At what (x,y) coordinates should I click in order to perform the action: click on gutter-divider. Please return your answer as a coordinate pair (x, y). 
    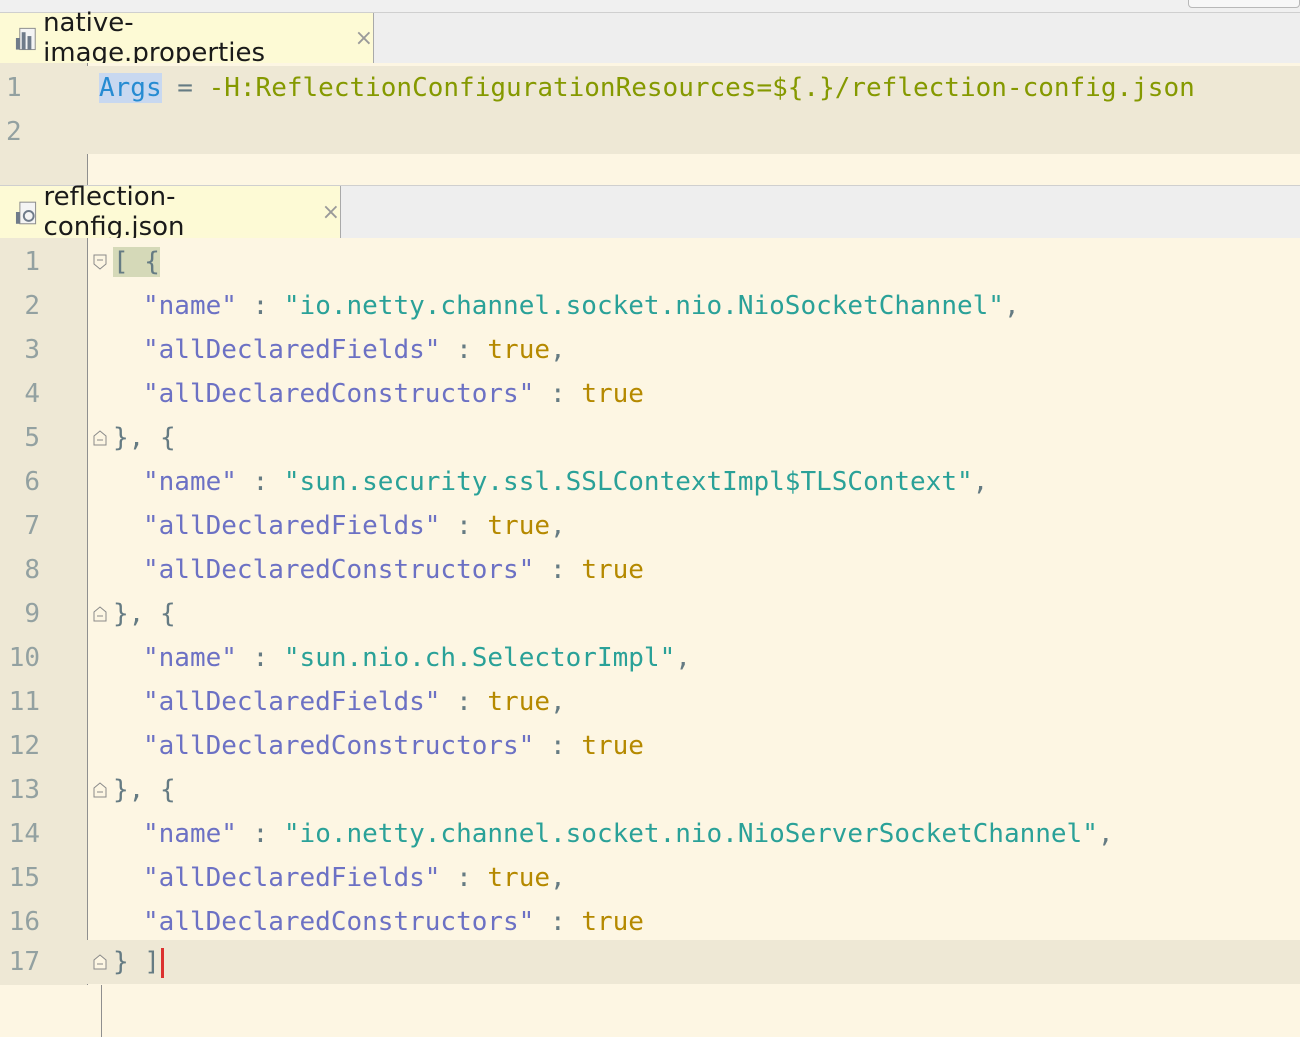
    Looking at the image, I should click on (101, 1011).